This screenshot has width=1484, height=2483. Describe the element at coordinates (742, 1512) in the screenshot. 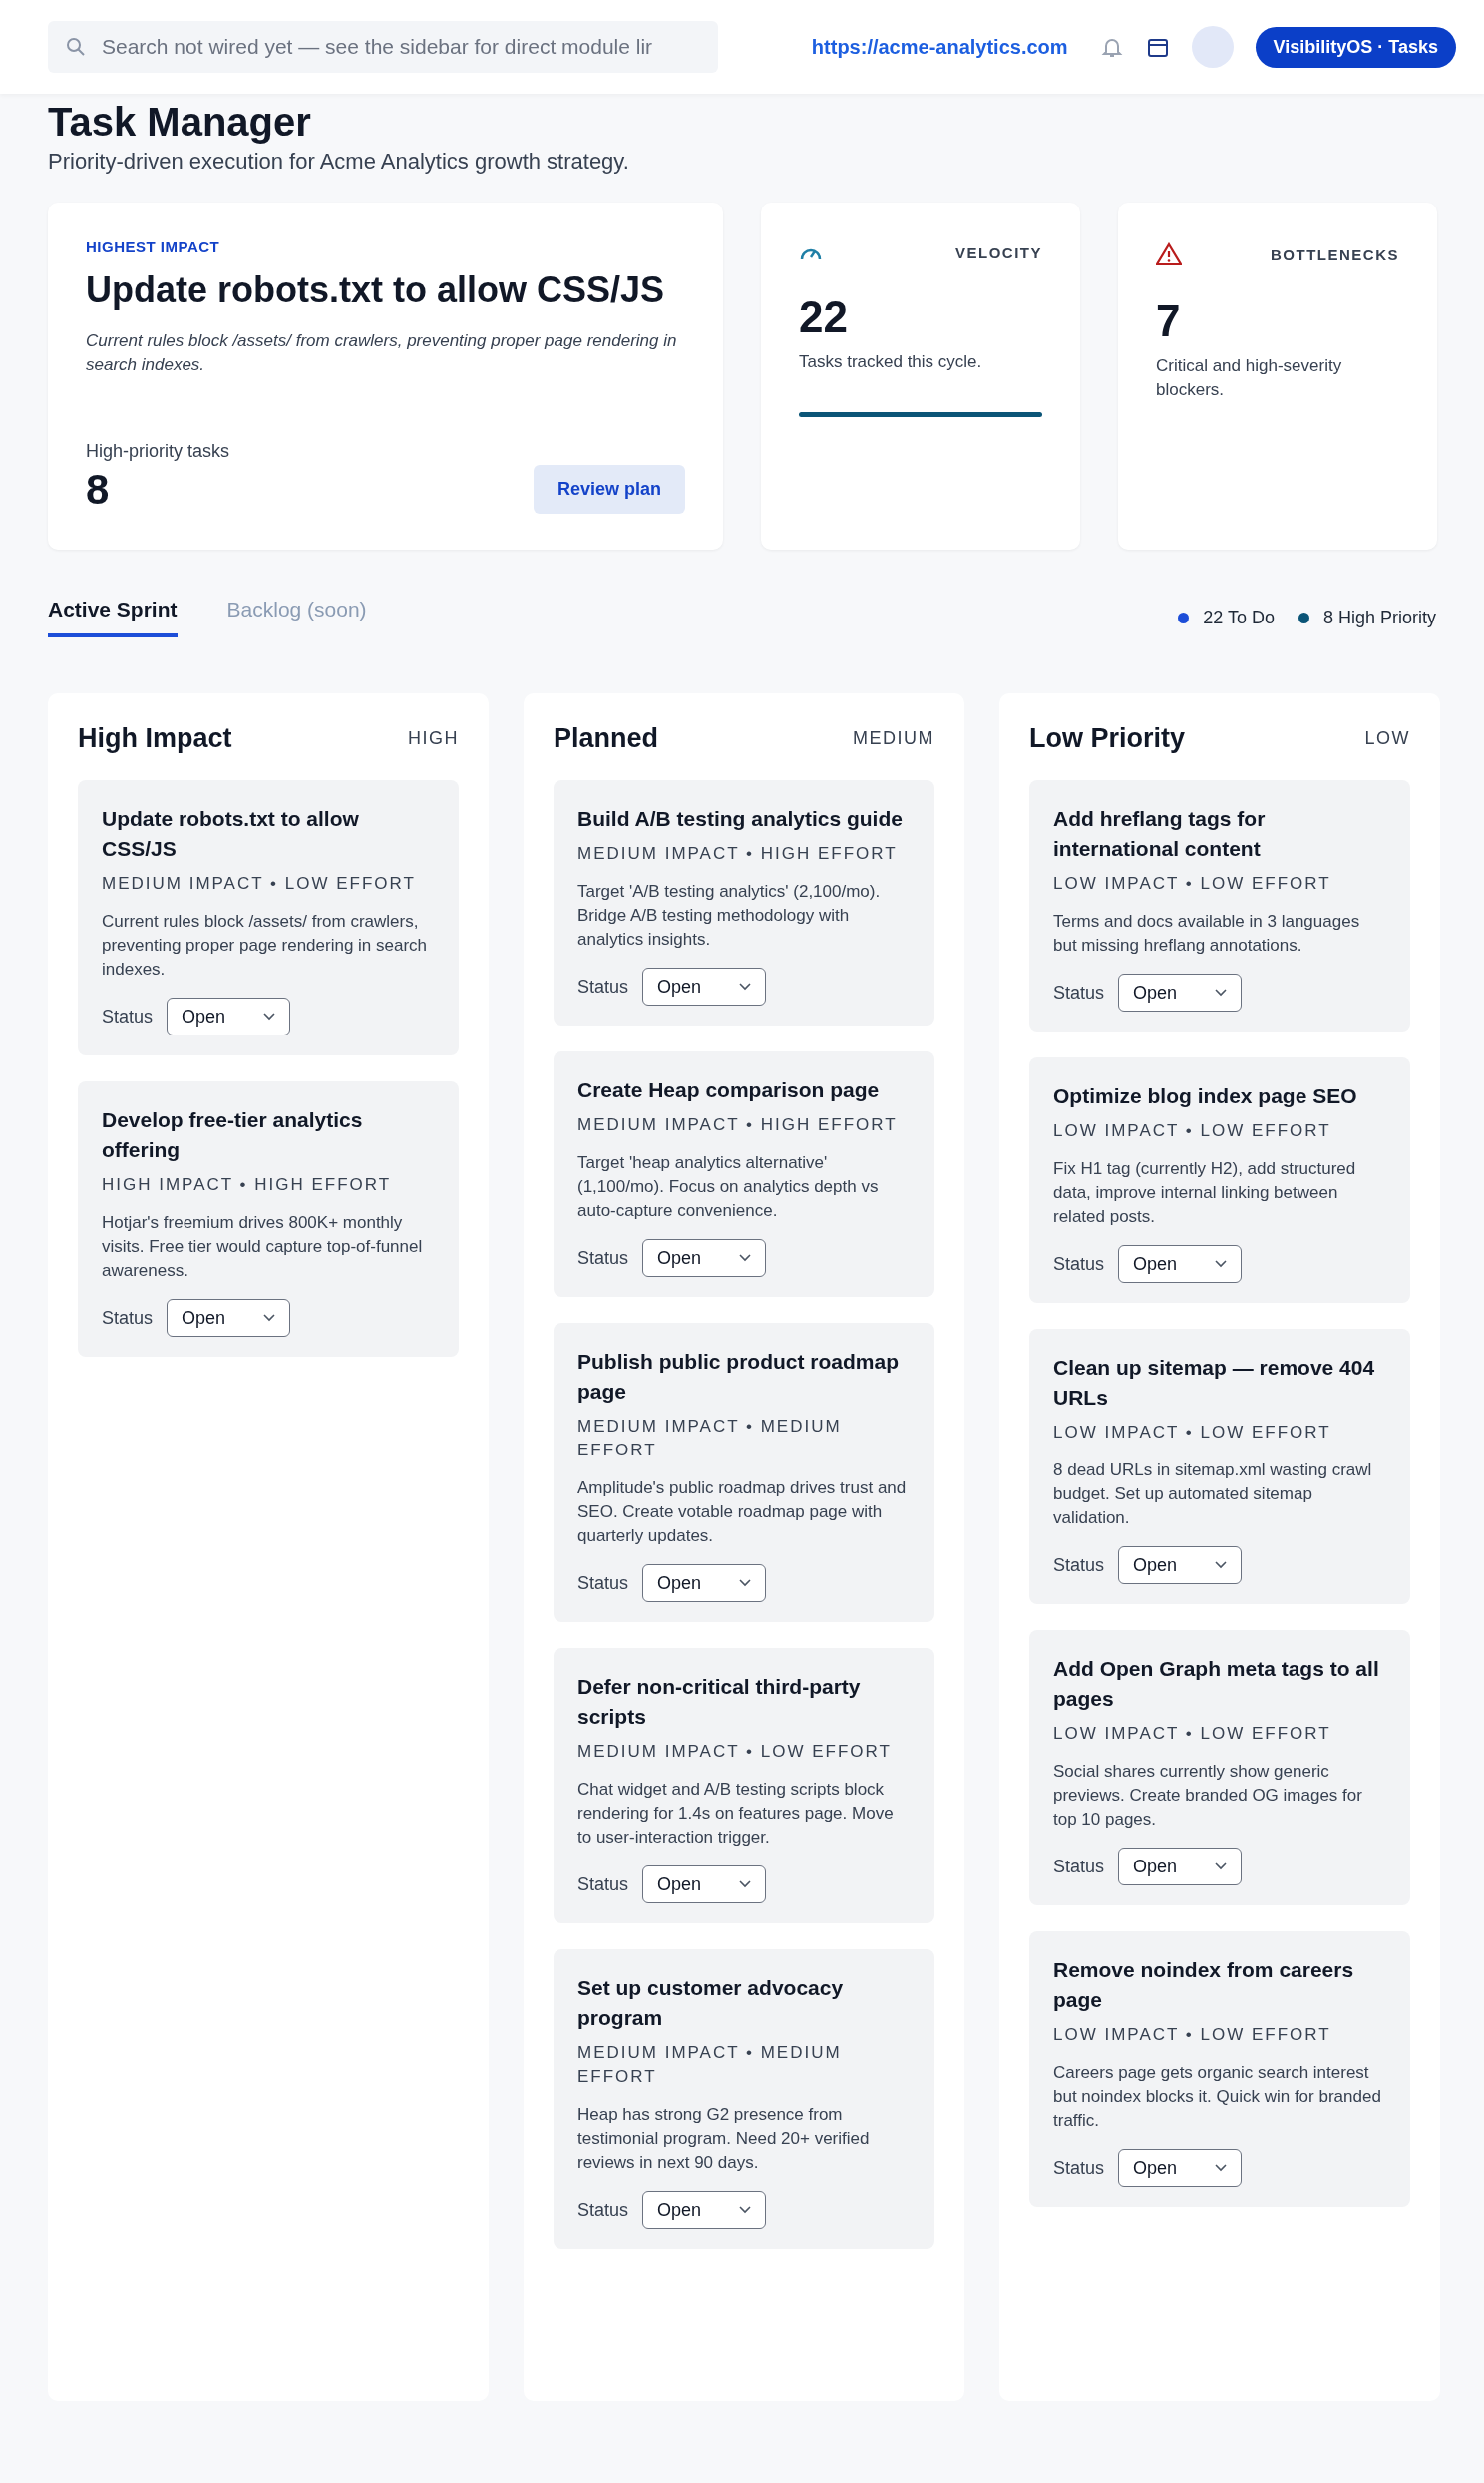

I see `task-description: Amplitude's public roadmap drives trust and SEO. Create votable roadmap page with quarterly updates.` at that location.